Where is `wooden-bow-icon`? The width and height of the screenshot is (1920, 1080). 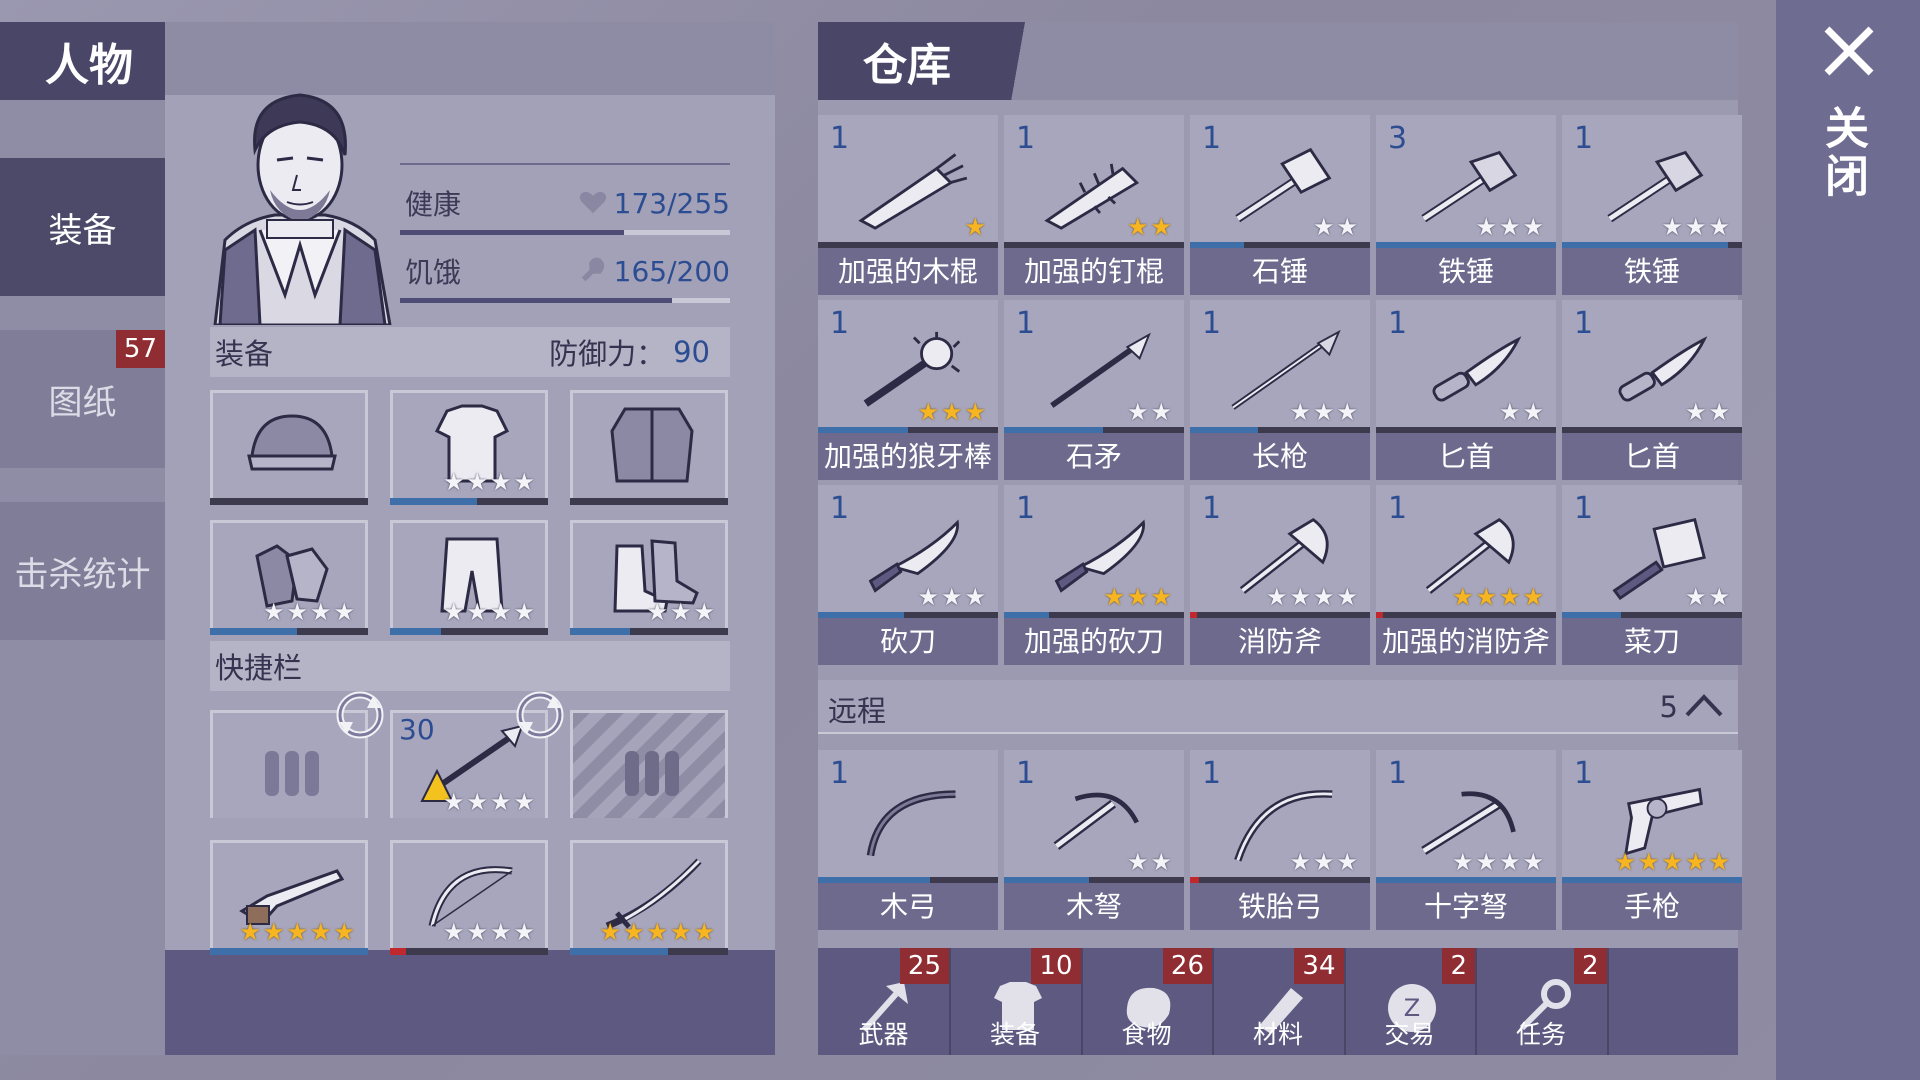 wooden-bow-icon is located at coordinates (911, 823).